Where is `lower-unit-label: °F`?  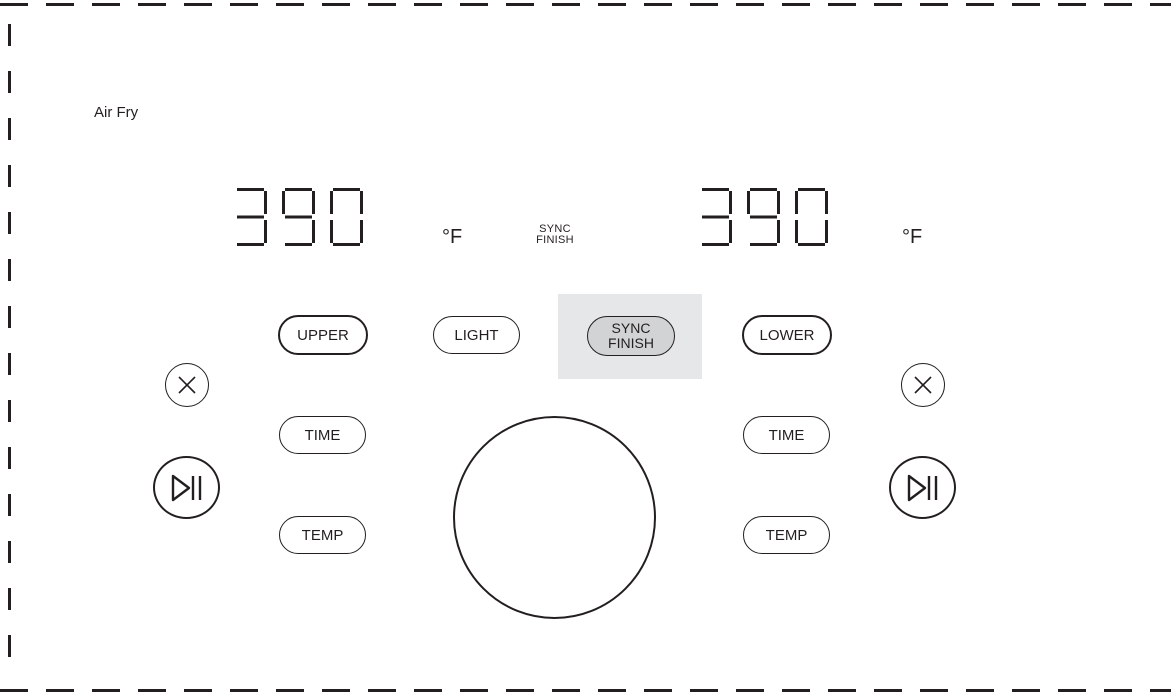 lower-unit-label: °F is located at coordinates (912, 237).